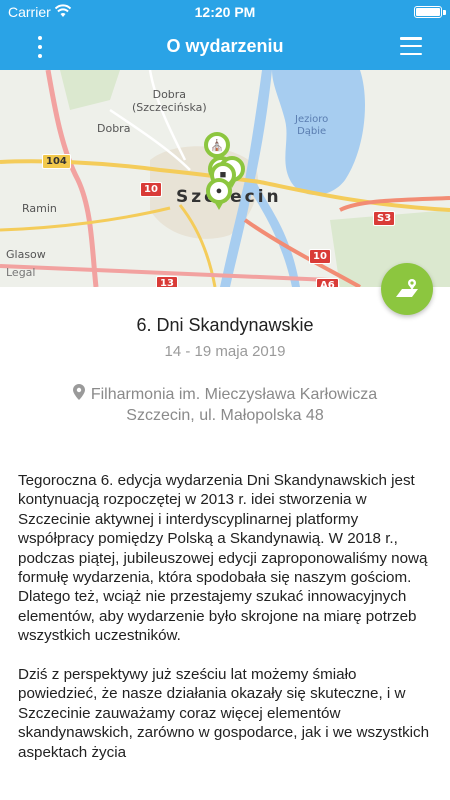 Image resolution: width=450 pixels, height=800 pixels. I want to click on hamburger-menu-icon, so click(411, 46).